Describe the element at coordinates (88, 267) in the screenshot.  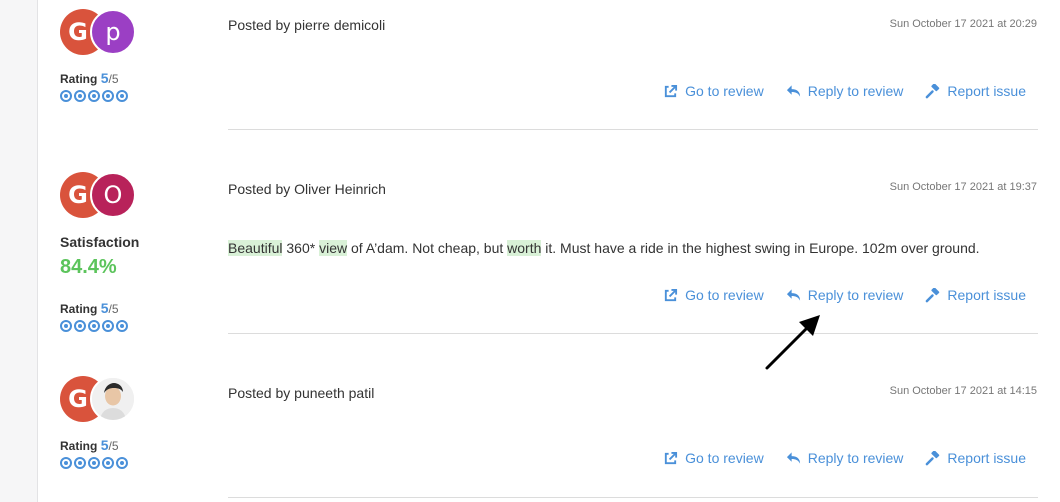
I see `satisfaction-value: 84.4%` at that location.